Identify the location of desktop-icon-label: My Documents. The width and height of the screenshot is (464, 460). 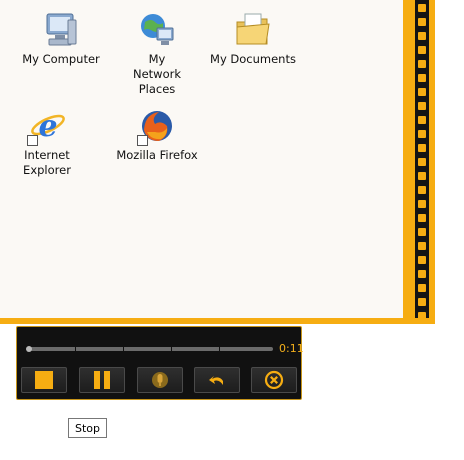
(253, 59).